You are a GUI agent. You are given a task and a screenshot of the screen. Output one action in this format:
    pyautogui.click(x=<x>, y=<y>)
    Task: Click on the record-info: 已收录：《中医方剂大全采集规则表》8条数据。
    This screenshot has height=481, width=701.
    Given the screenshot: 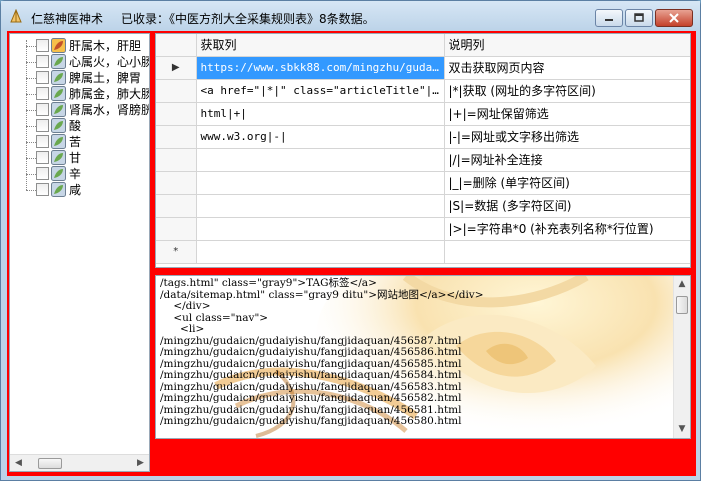 What is the action you would take?
    pyautogui.click(x=248, y=19)
    